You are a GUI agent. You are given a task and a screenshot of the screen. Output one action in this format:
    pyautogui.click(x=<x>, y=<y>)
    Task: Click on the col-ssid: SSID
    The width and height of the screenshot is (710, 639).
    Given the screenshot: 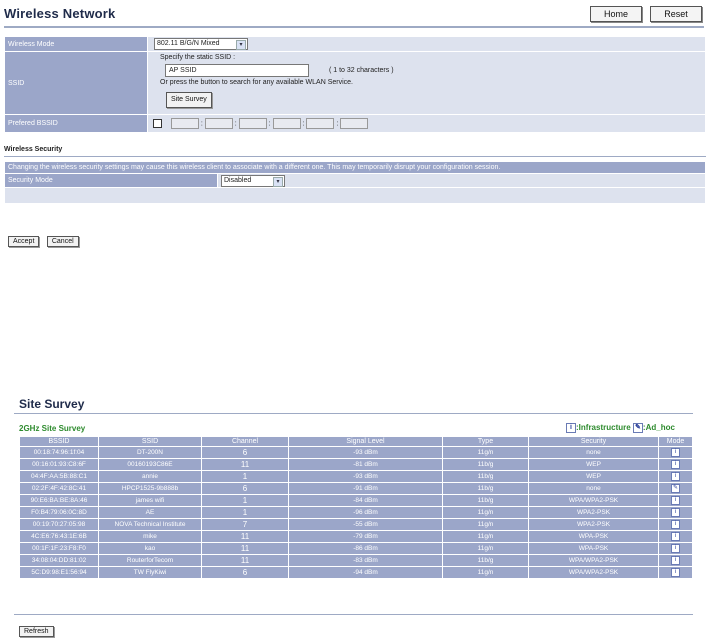 What is the action you would take?
    pyautogui.click(x=150, y=441)
    